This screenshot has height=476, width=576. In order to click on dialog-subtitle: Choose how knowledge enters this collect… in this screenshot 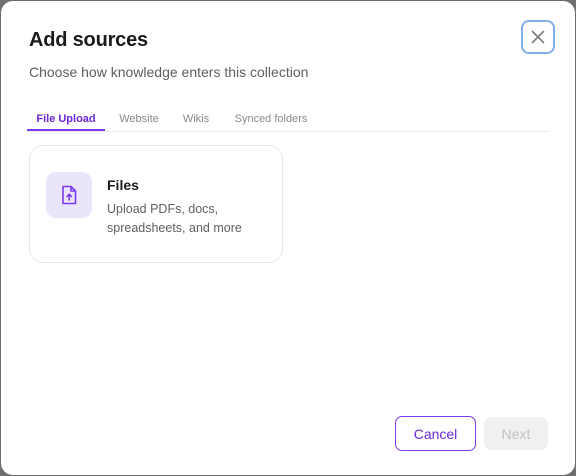, I will do `click(169, 72)`.